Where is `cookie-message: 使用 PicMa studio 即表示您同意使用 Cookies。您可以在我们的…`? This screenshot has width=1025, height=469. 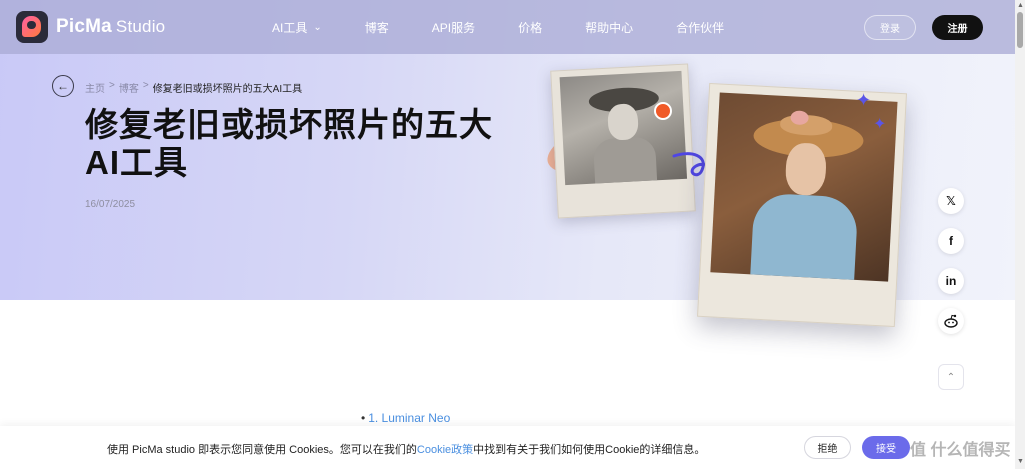 cookie-message: 使用 PicMa studio 即表示您同意使用 Cookies。您可以在我们的… is located at coordinates (406, 449).